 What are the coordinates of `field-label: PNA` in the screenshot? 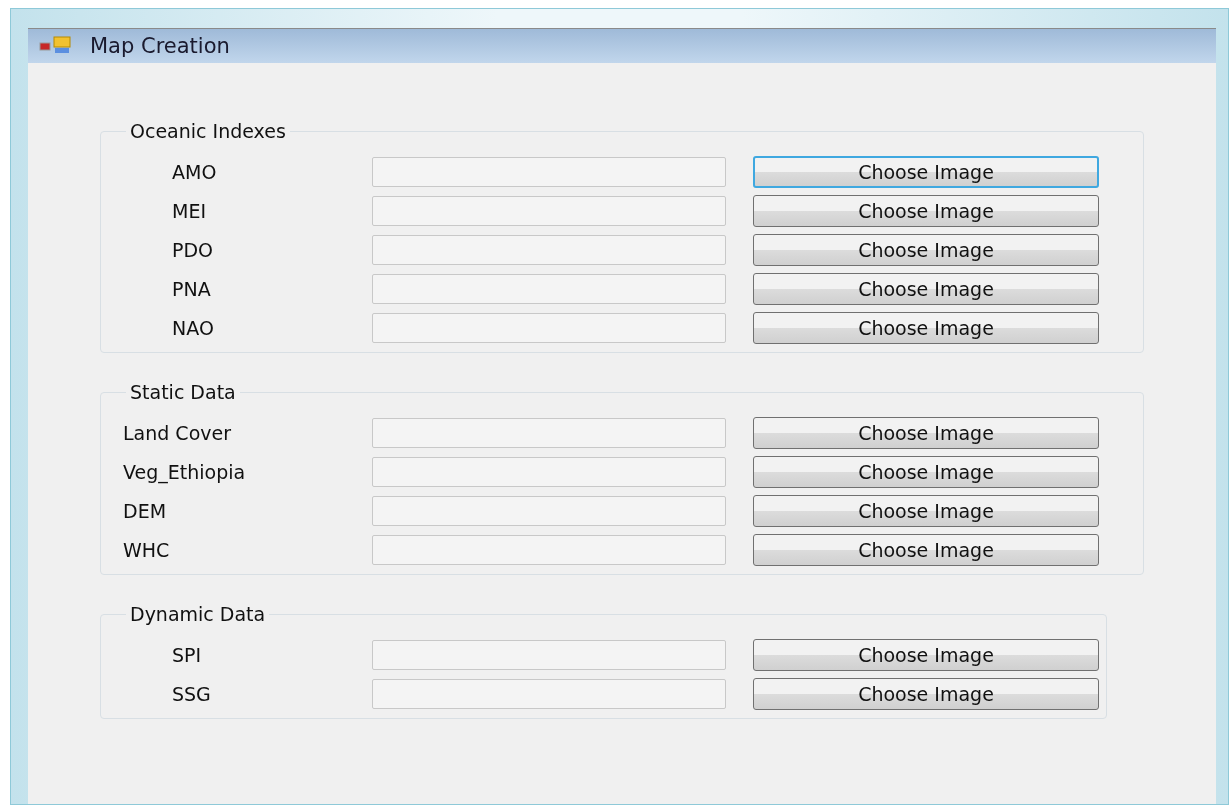 It's located at (191, 289).